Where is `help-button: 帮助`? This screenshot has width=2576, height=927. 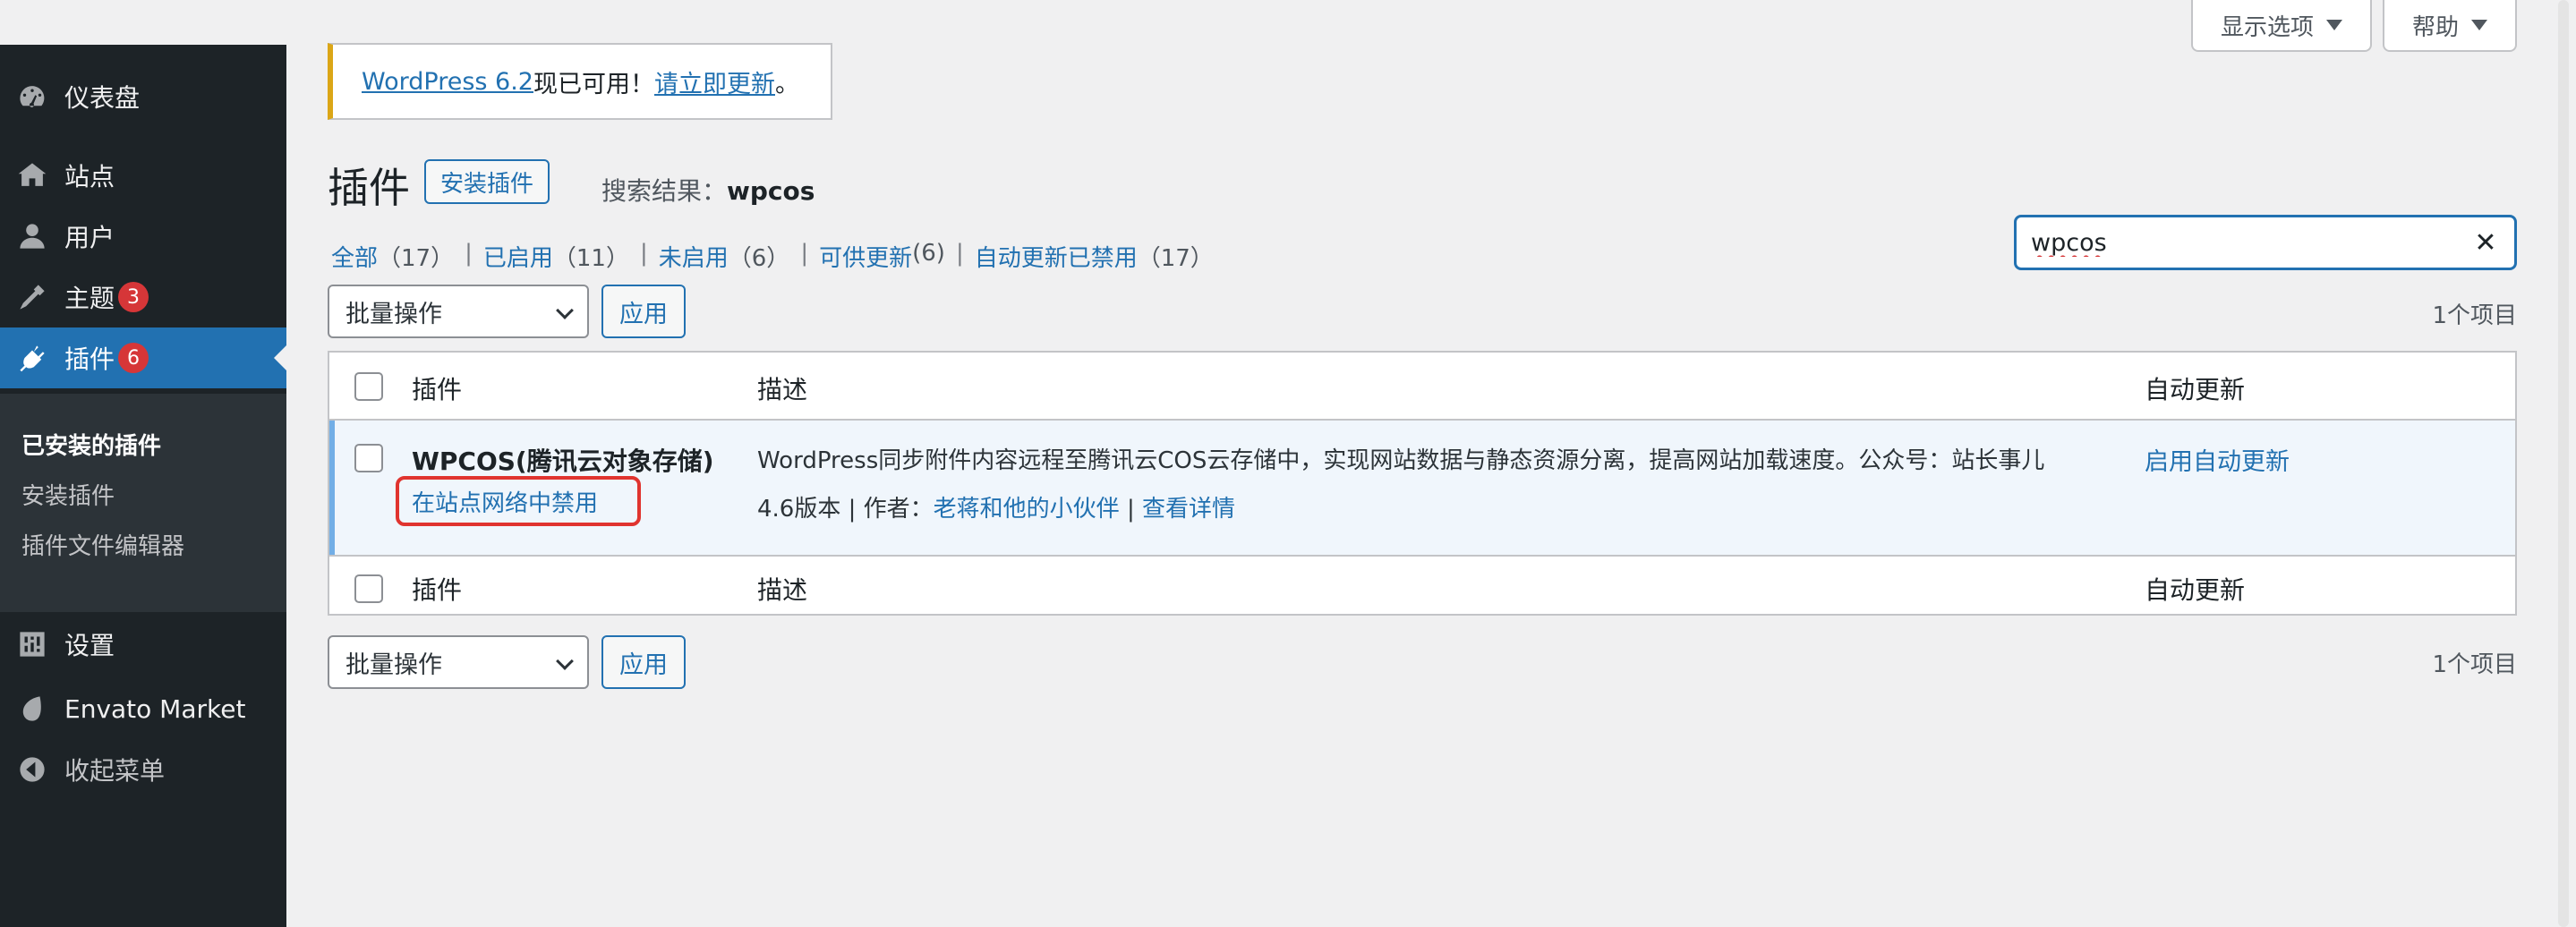
help-button: 帮助 is located at coordinates (2450, 26).